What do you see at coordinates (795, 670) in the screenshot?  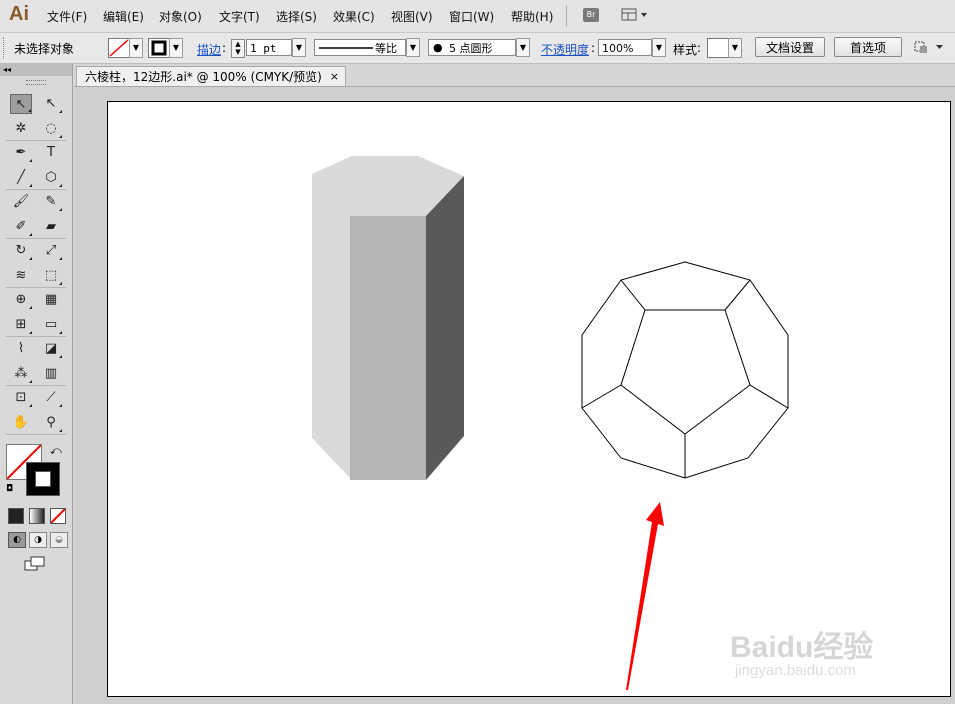 I see `baidu-watermark-url: jingyan.baidu.com` at bounding box center [795, 670].